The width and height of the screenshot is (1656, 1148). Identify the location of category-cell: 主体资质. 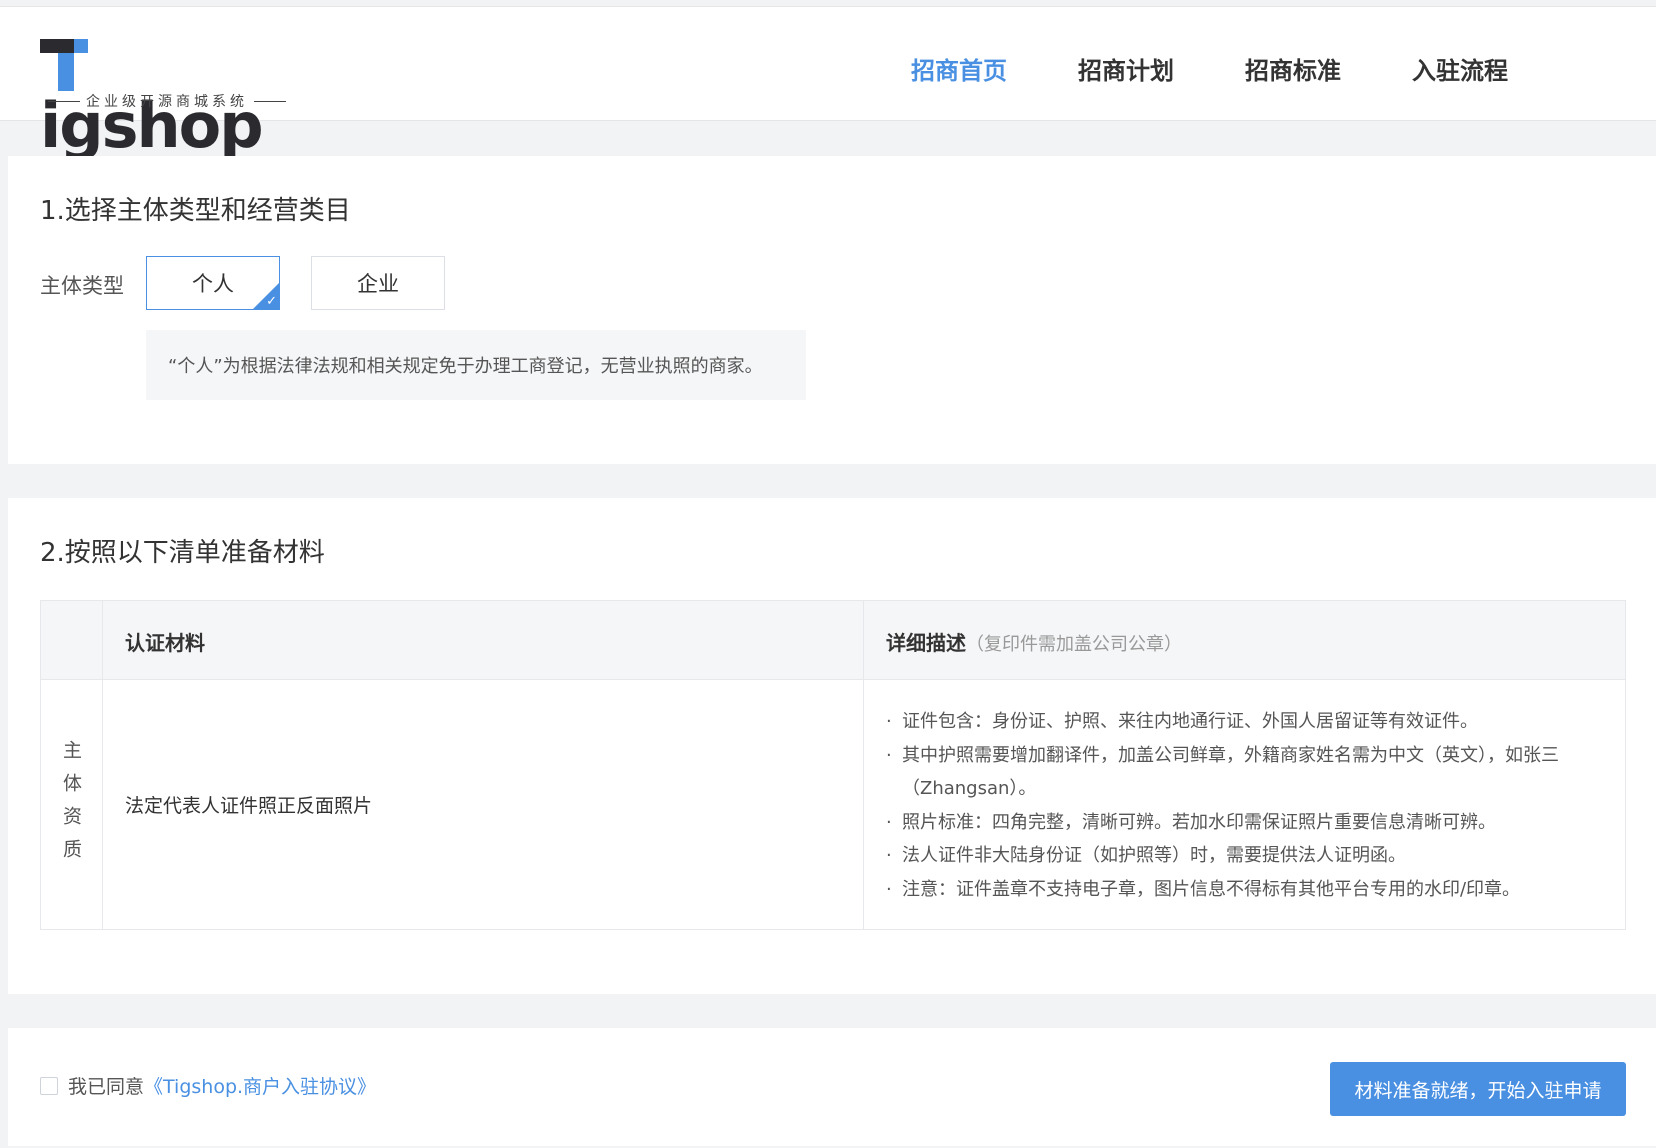
(71, 805).